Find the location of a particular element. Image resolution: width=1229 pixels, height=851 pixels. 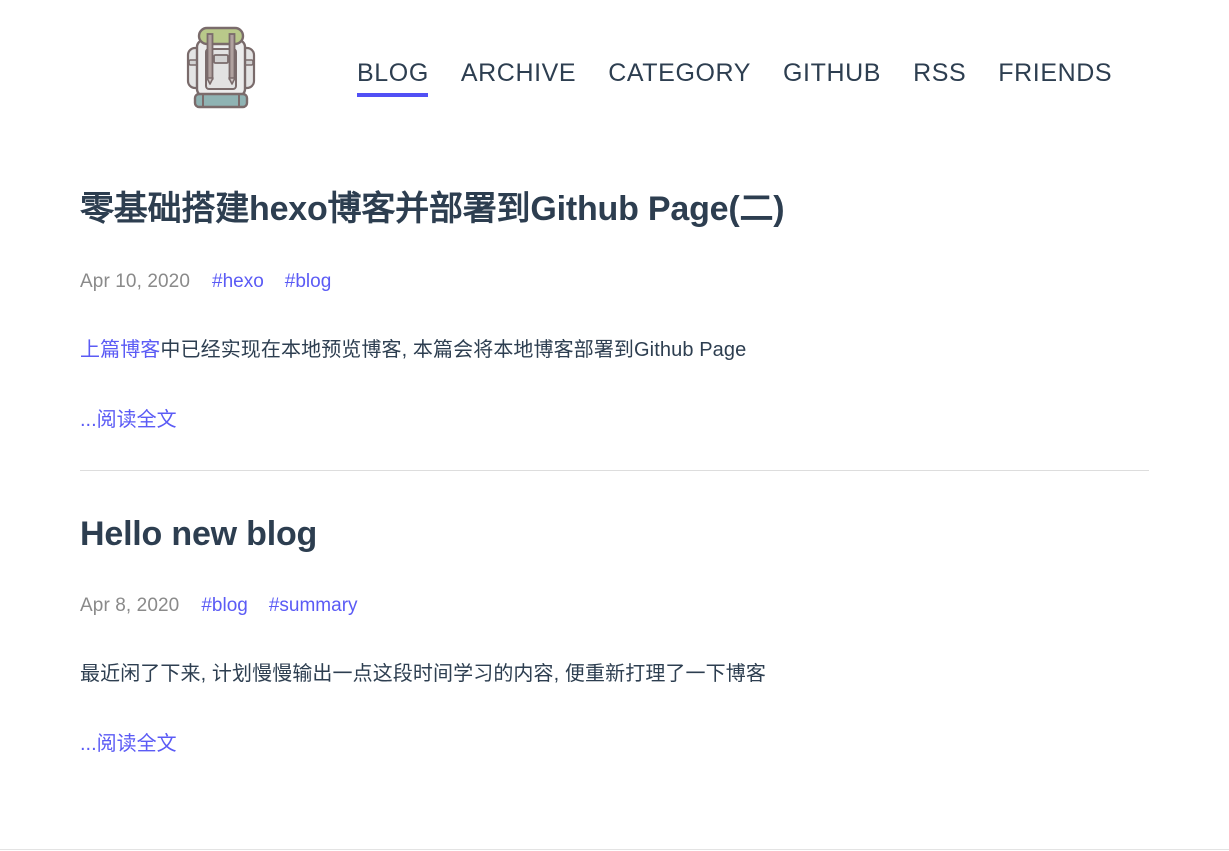

excerpt-text: 最近闲了下来, 计划慢慢输出一点这段时间学习的内容, 便重新打理了一下博客 is located at coordinates (423, 674).